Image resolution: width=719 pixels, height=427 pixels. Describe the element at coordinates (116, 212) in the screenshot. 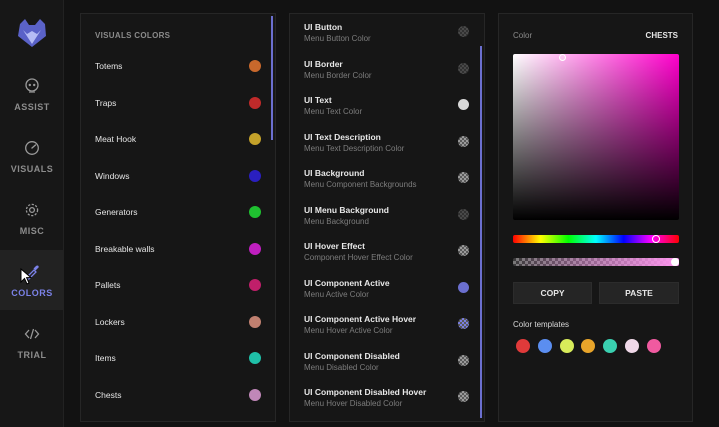

I see `visual-color-name: Generators` at that location.